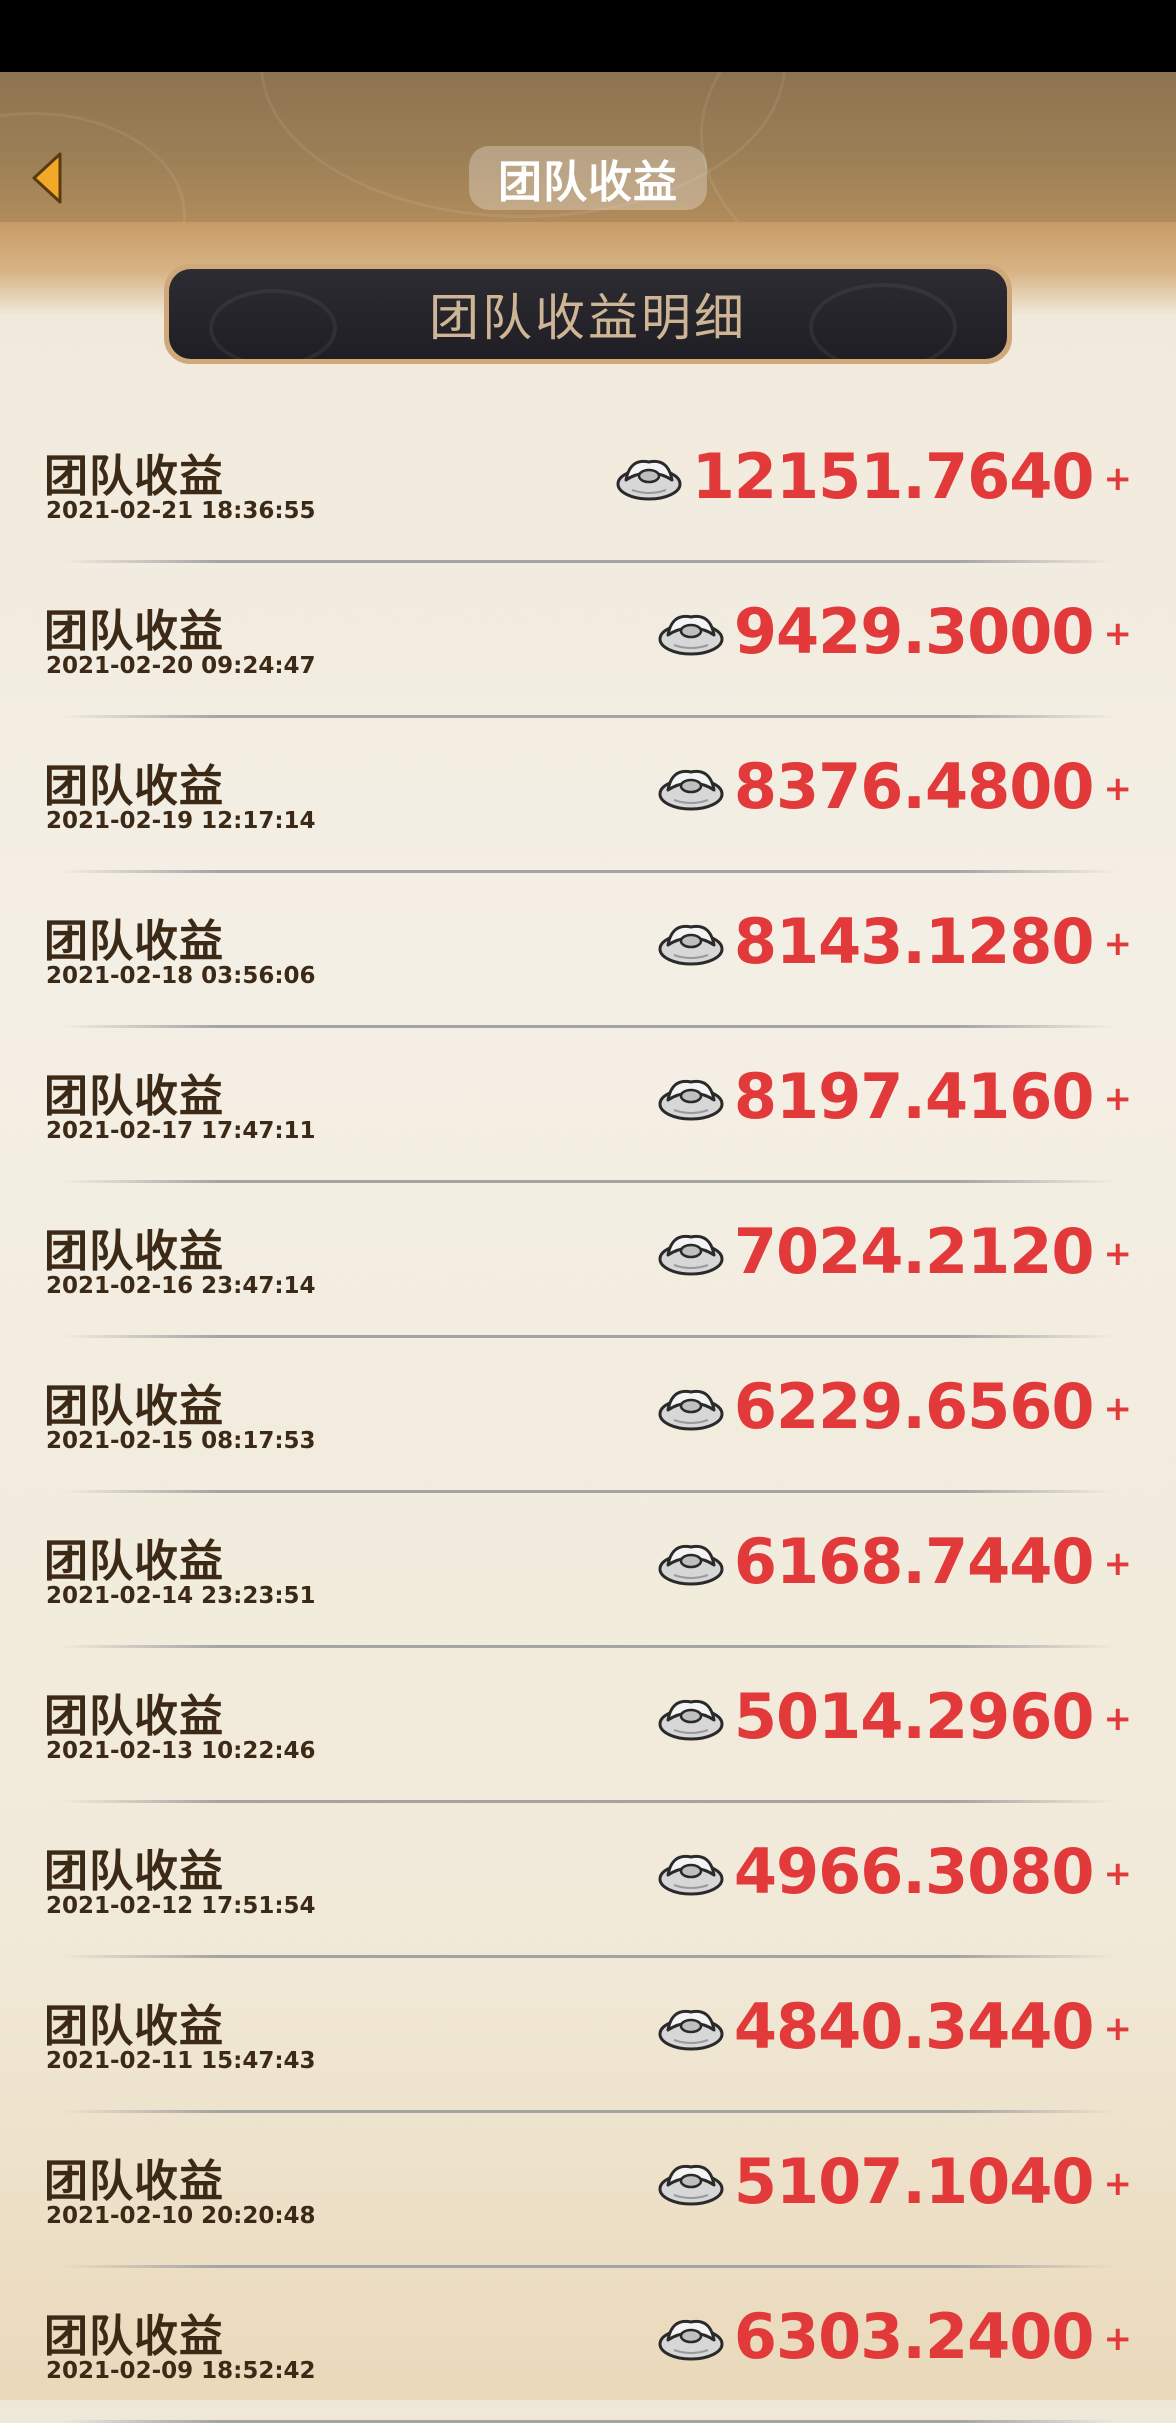 The height and width of the screenshot is (2423, 1176). What do you see at coordinates (181, 2061) in the screenshot?
I see `record-time: 2021-02-11 15:47:43` at bounding box center [181, 2061].